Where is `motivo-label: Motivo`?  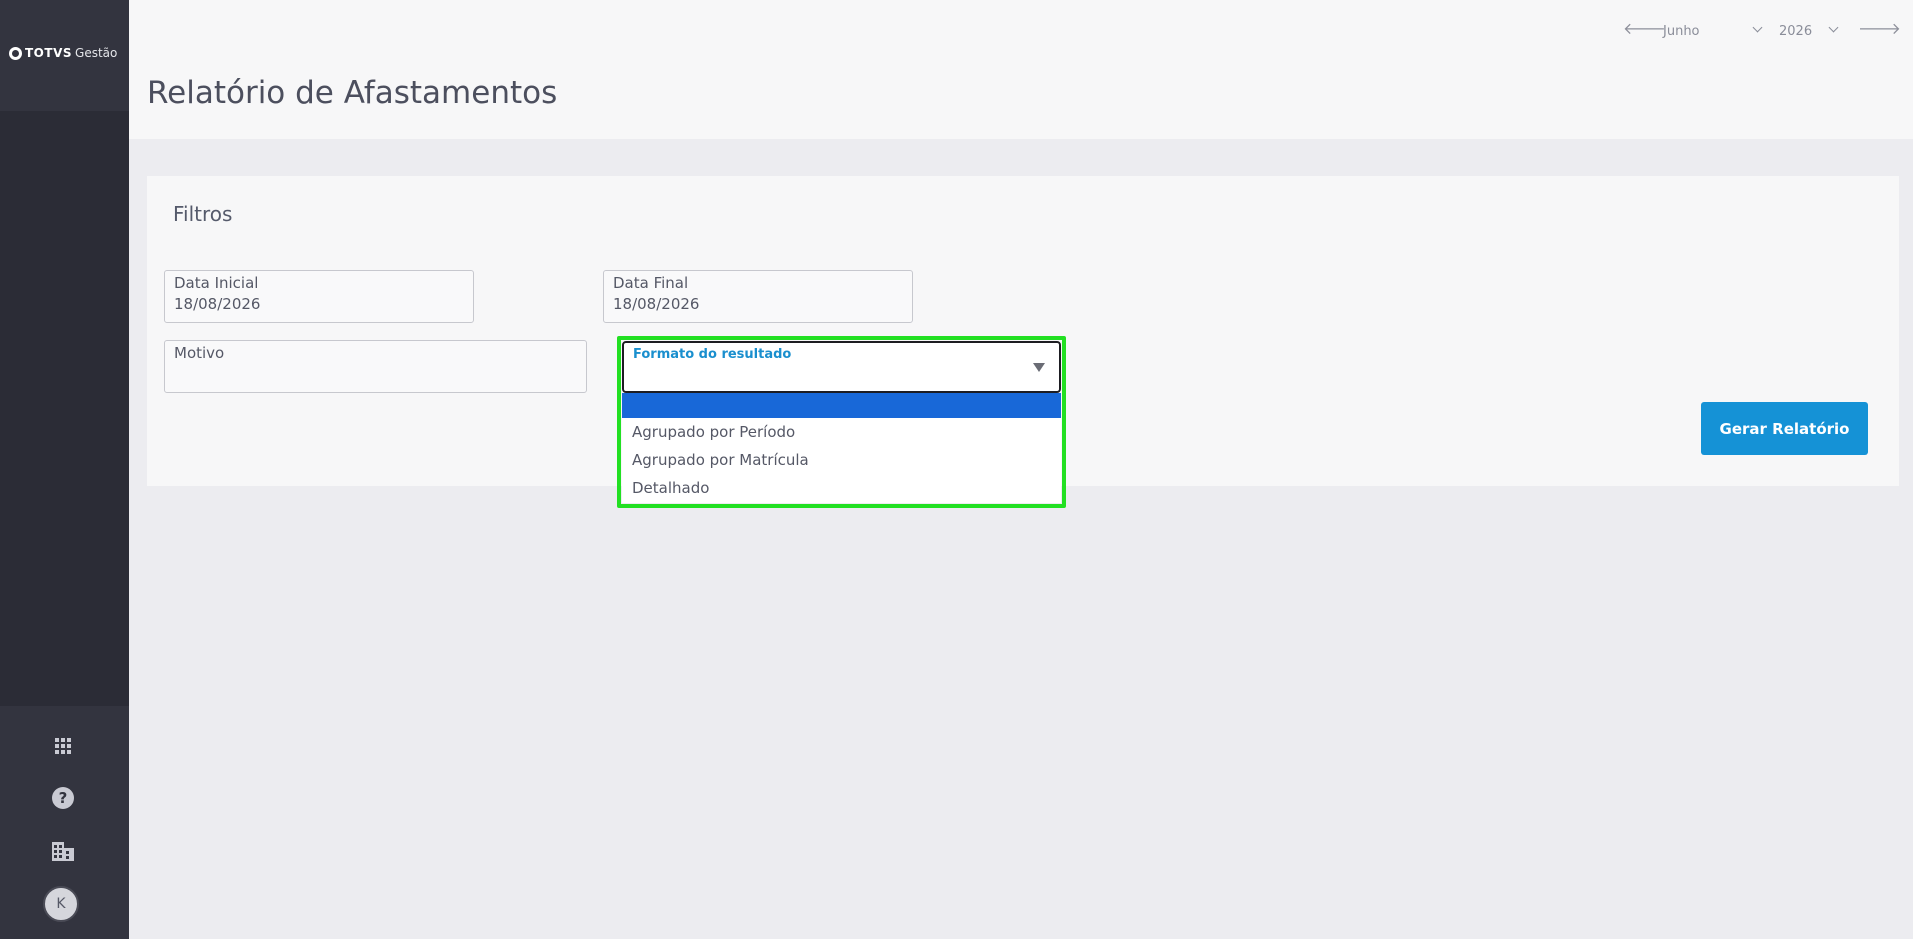 motivo-label: Motivo is located at coordinates (199, 353).